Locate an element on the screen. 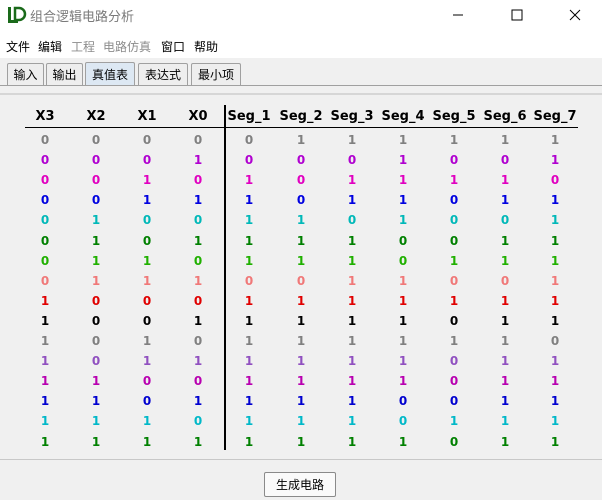  column-header-x0: X0 is located at coordinates (198, 116).